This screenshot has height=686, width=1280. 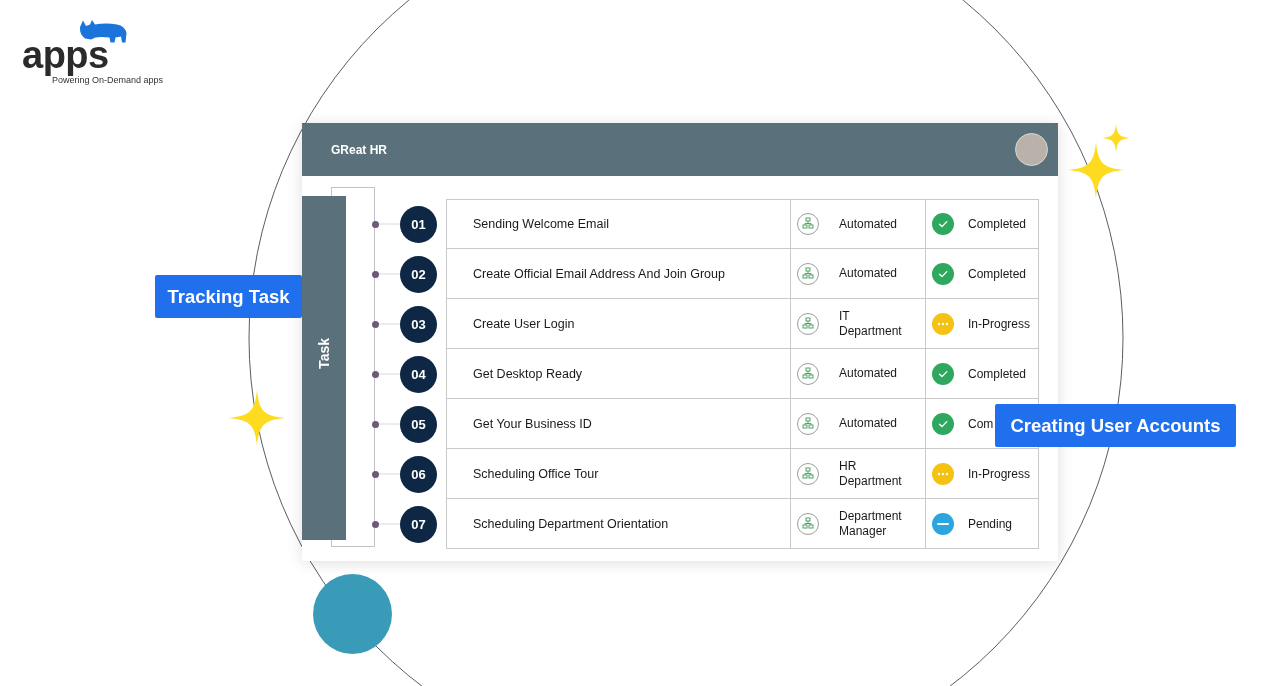 What do you see at coordinates (65, 55) in the screenshot?
I see `logo-wordmark: apps` at bounding box center [65, 55].